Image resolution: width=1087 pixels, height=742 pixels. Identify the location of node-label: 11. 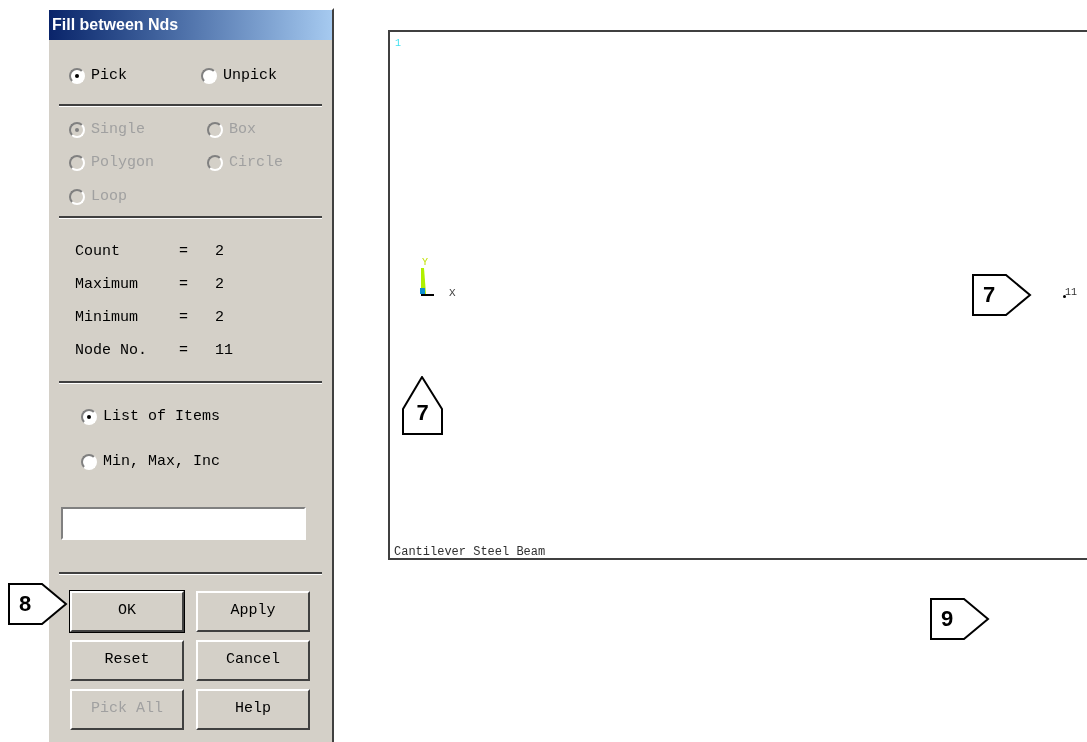
(1071, 293).